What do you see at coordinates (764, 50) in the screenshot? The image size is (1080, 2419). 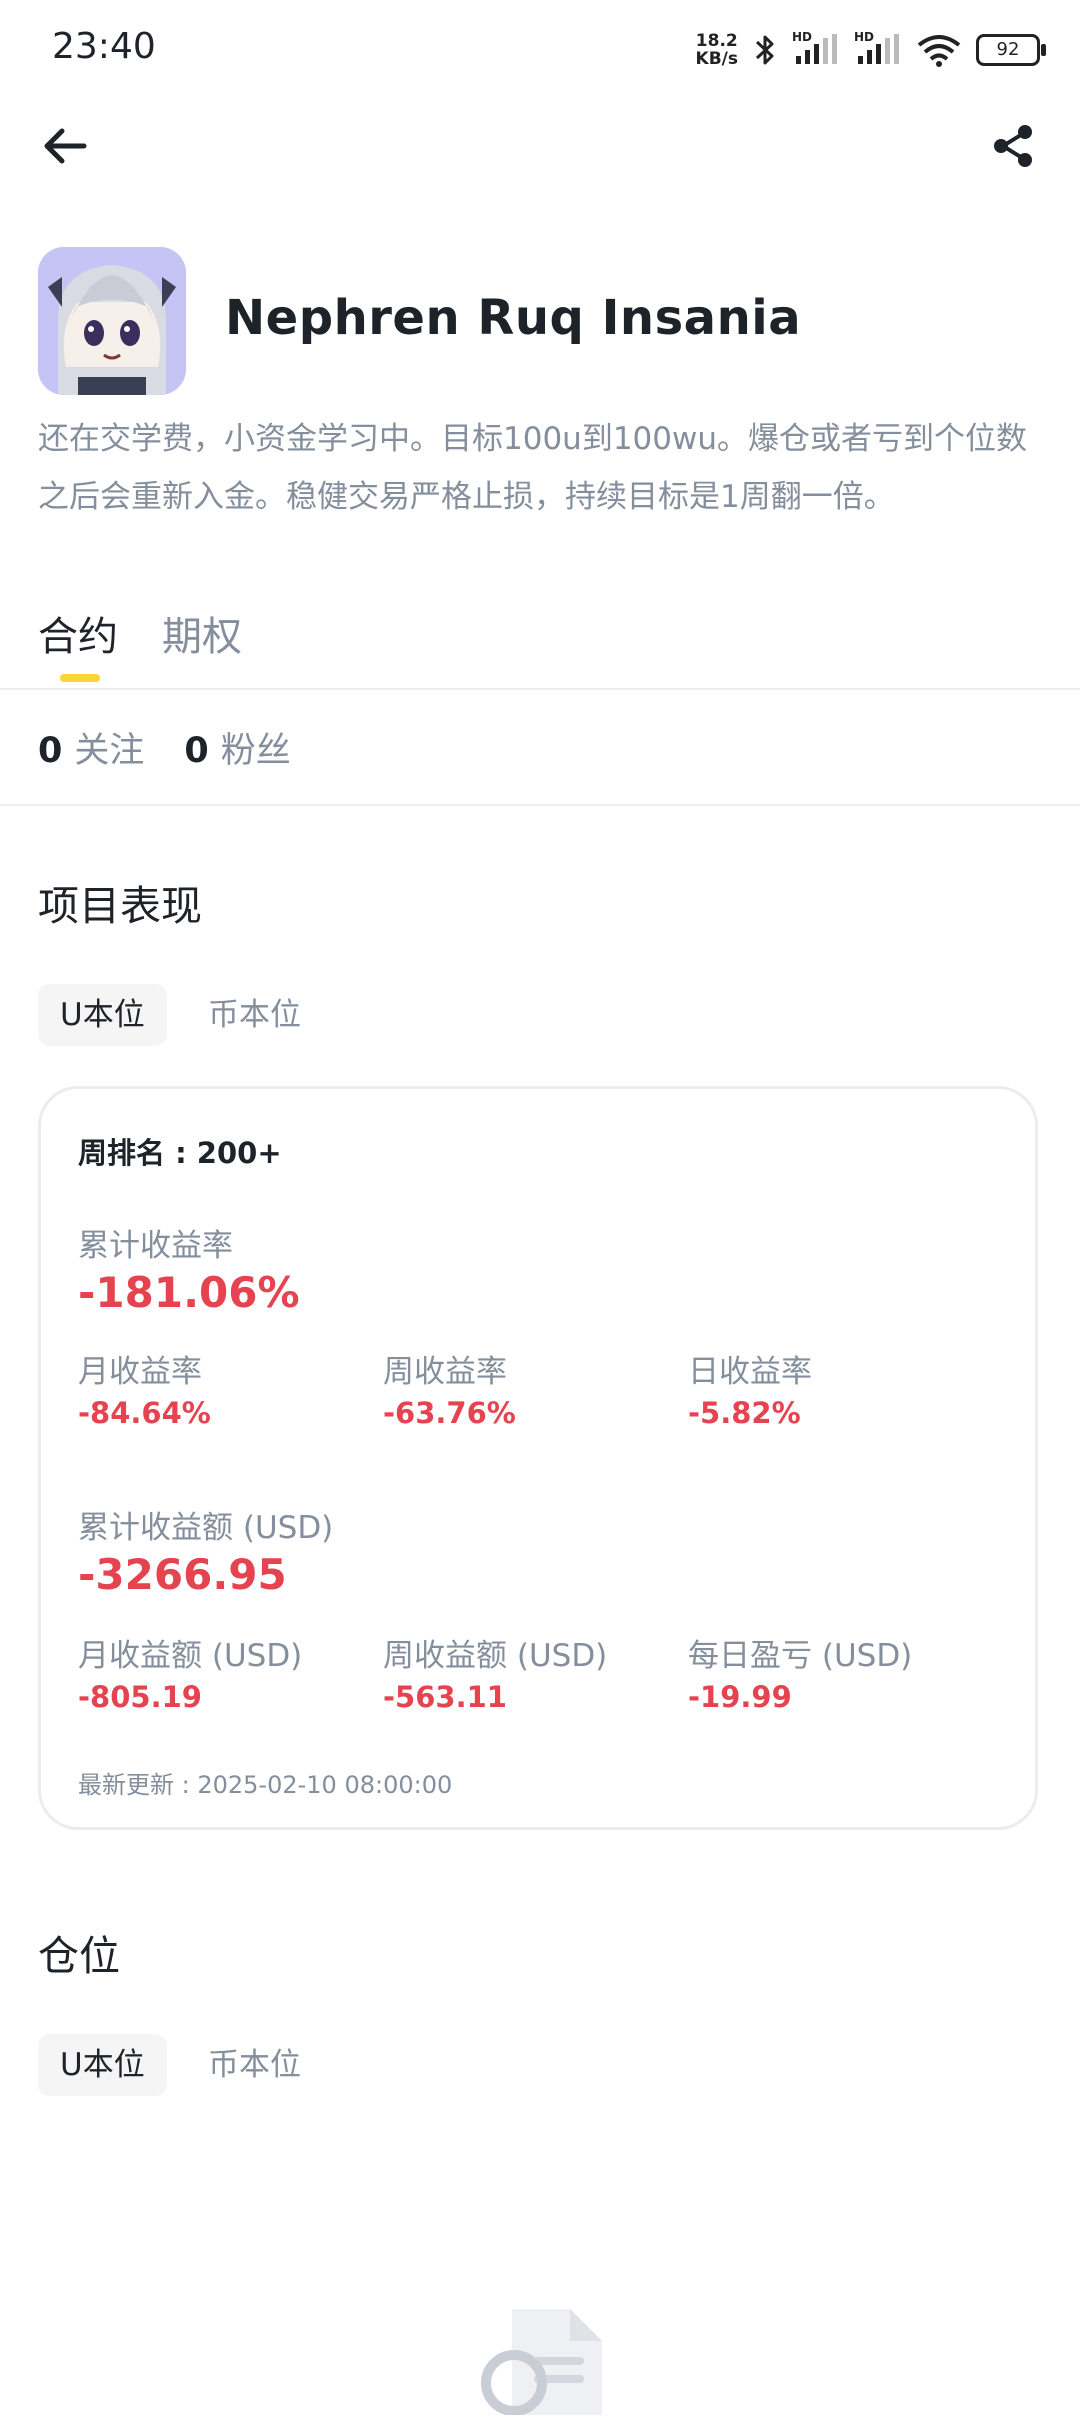 I see `bluetooth-icon` at bounding box center [764, 50].